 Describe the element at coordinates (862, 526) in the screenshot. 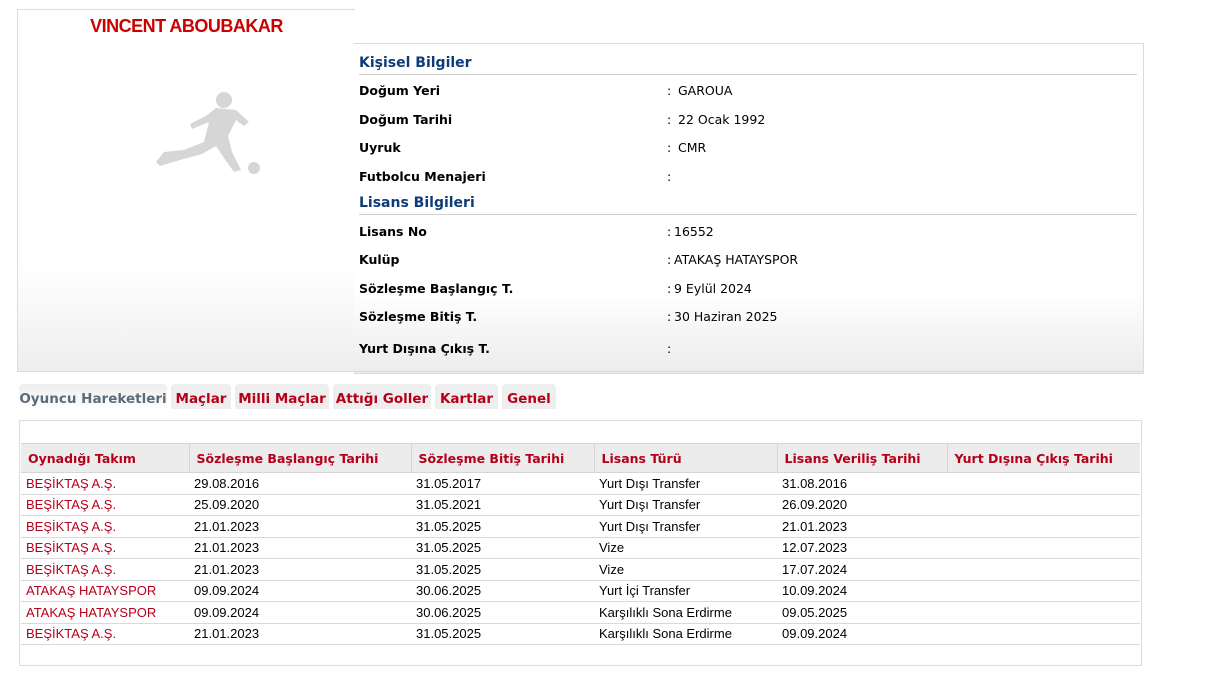

I see `license-date-cell: 21.01.2023` at that location.